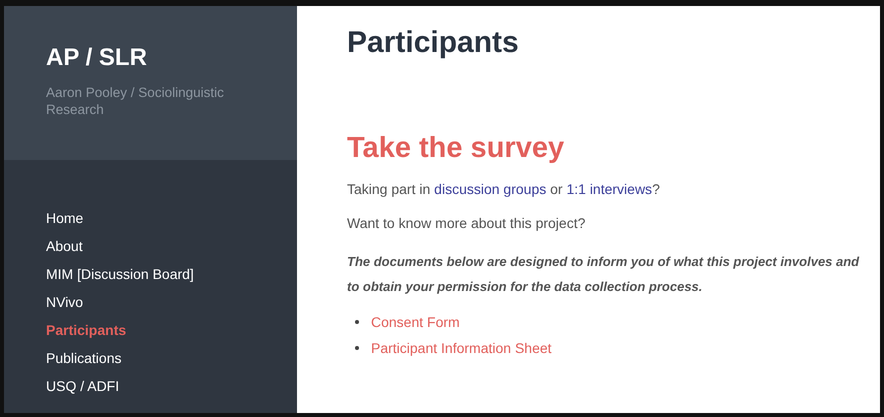 This screenshot has height=417, width=884. What do you see at coordinates (456, 148) in the screenshot?
I see `section-heading: Take the survey` at bounding box center [456, 148].